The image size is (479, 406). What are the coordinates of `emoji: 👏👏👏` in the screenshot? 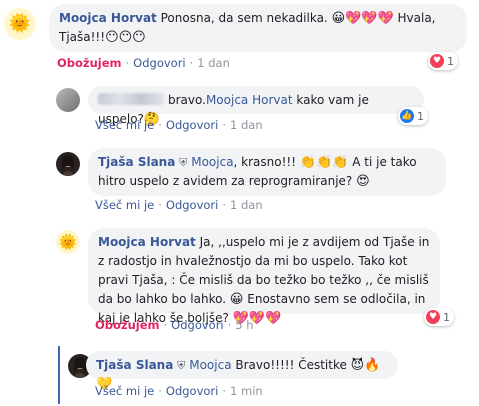 It's located at (324, 162).